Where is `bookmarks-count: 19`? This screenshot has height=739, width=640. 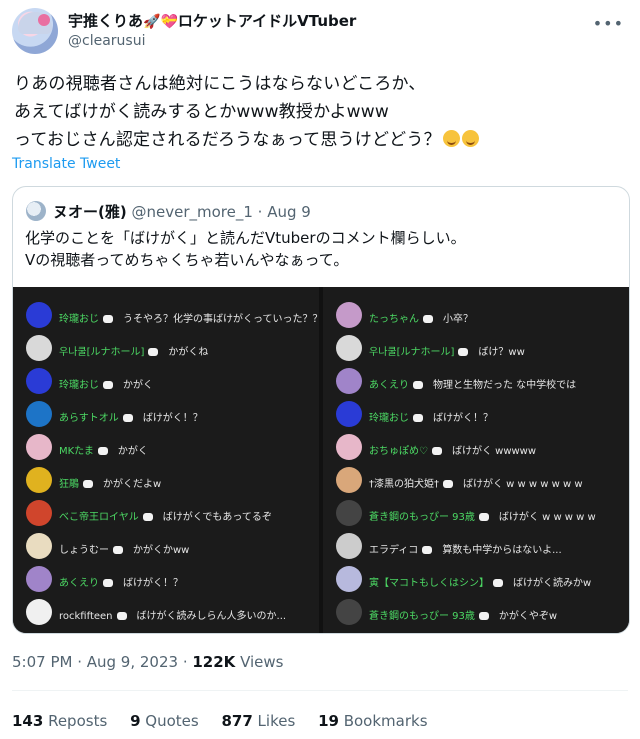
bookmarks-count: 19 is located at coordinates (328, 721).